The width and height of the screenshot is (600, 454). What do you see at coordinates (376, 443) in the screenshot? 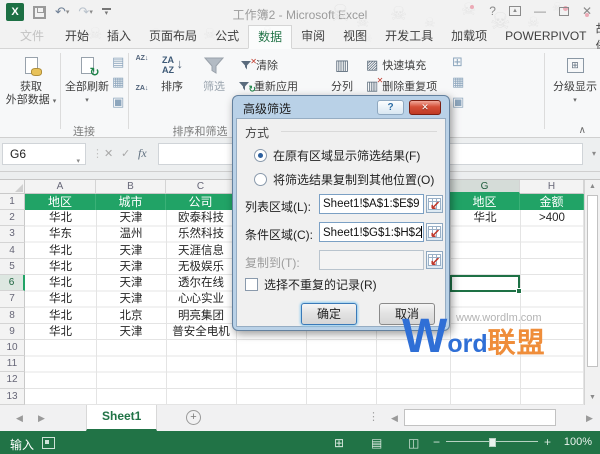
I see `page-layout-view-icon: ▤` at bounding box center [376, 443].